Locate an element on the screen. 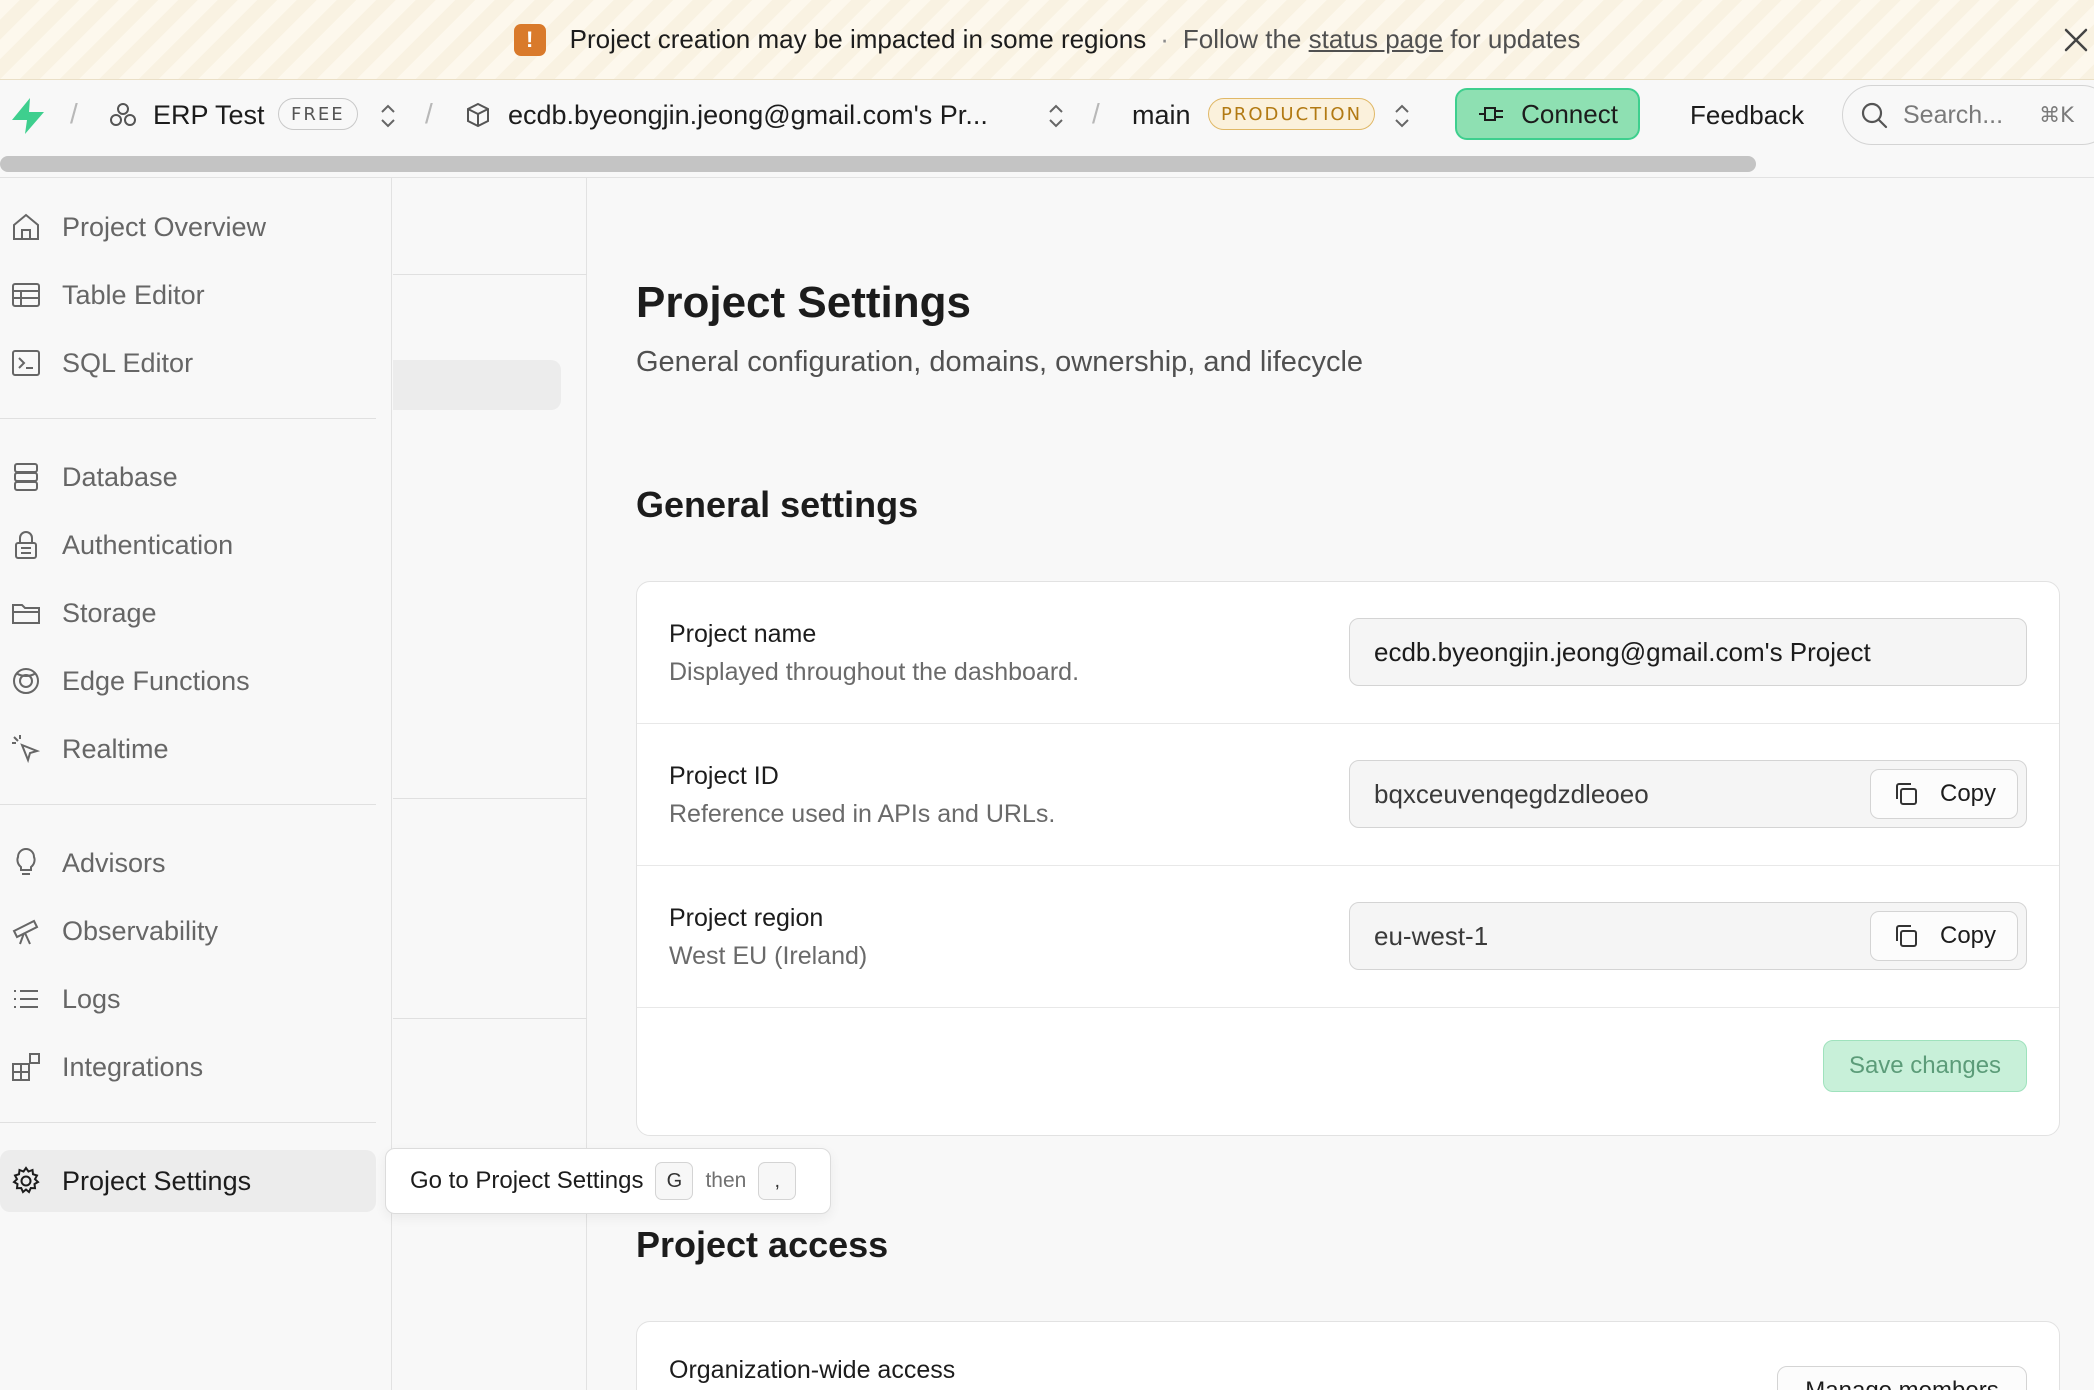  search-icon is located at coordinates (1874, 115).